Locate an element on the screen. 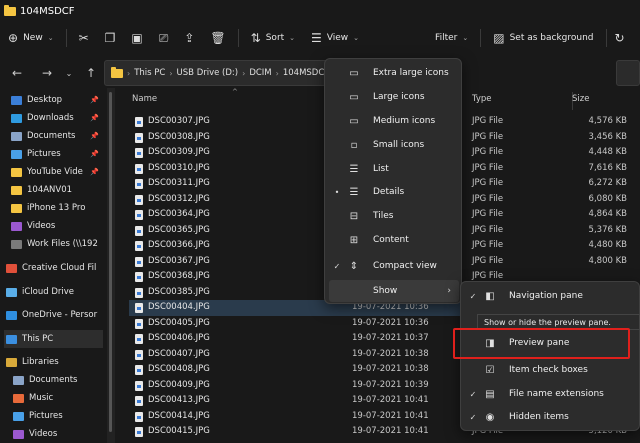  cut-button: ✂ is located at coordinates (84, 38).